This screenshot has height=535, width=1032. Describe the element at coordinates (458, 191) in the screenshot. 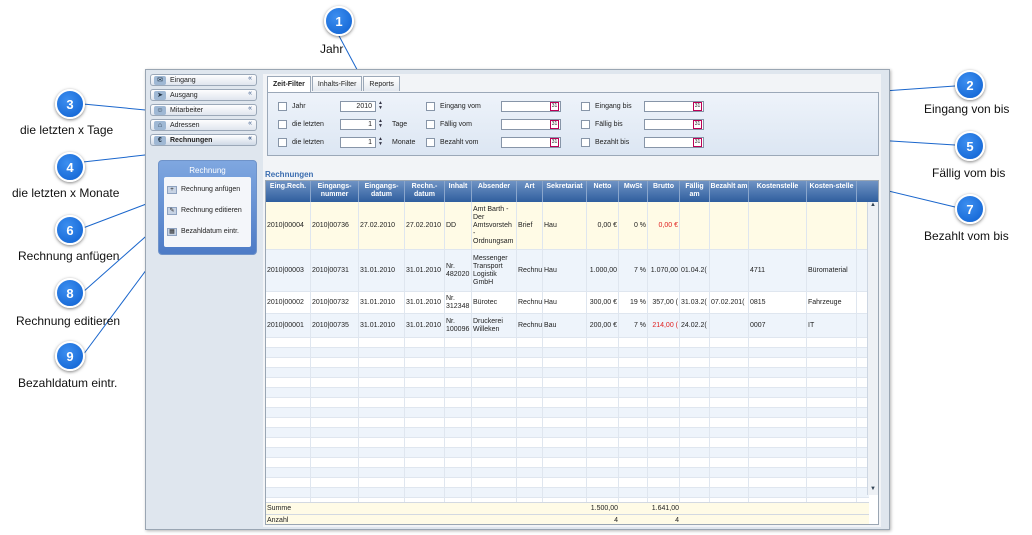

I see `column-header: Inhalt` at that location.